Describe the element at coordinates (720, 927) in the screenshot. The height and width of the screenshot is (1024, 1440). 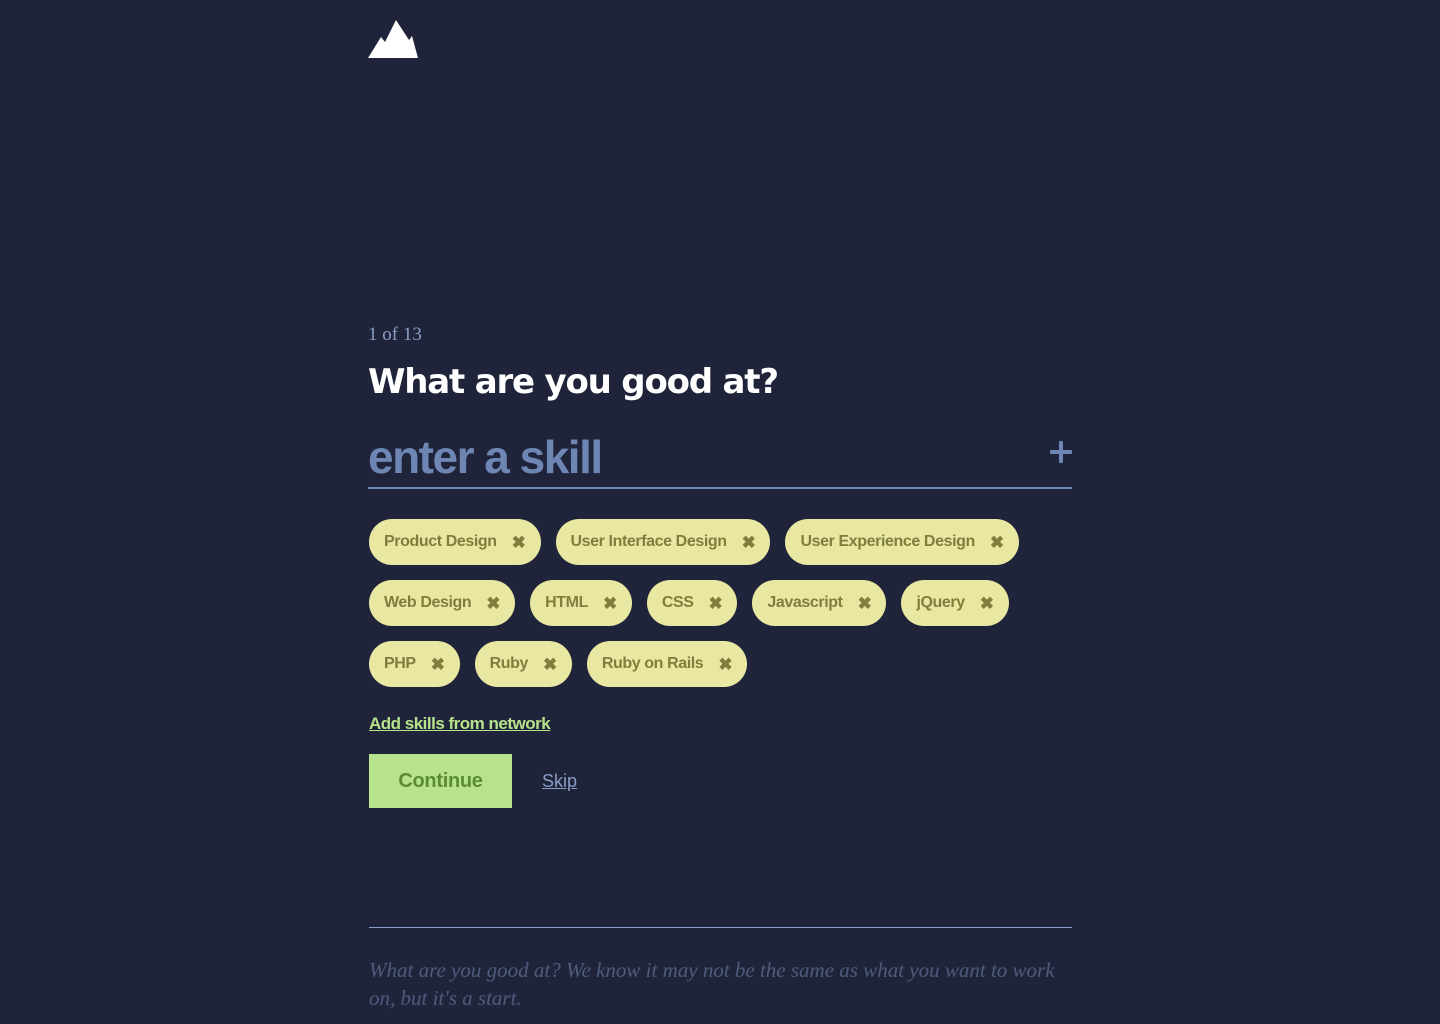
I see `divider` at that location.